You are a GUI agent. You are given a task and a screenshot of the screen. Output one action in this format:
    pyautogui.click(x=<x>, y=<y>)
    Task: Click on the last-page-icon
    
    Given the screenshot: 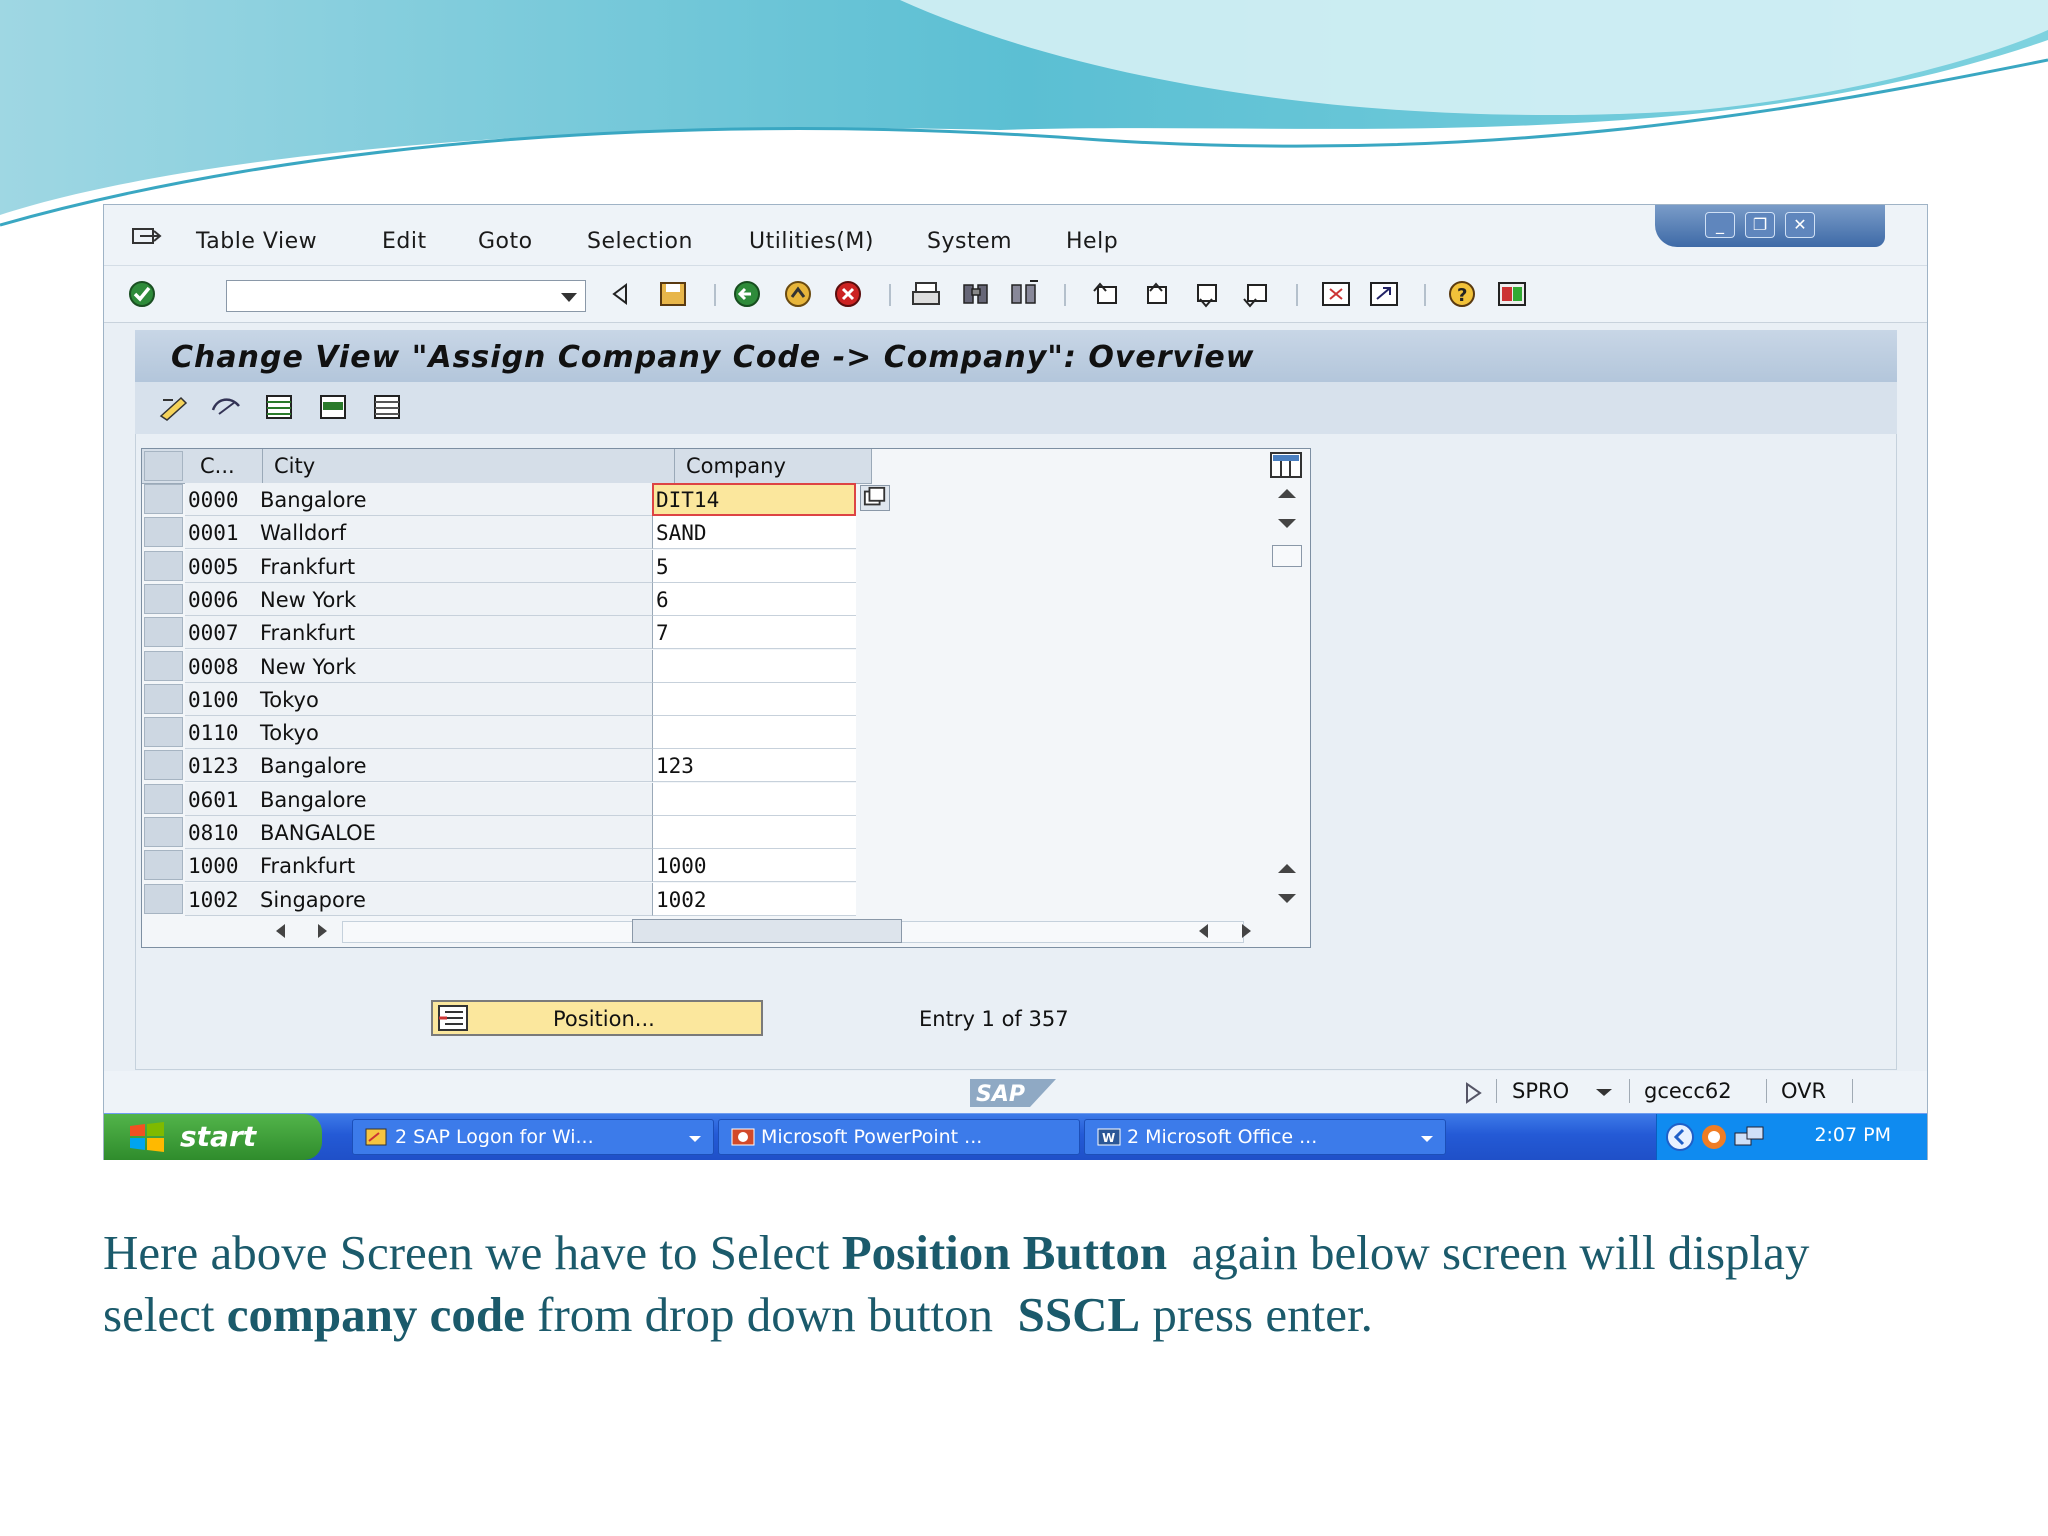 What is the action you would take?
    pyautogui.click(x=1256, y=294)
    